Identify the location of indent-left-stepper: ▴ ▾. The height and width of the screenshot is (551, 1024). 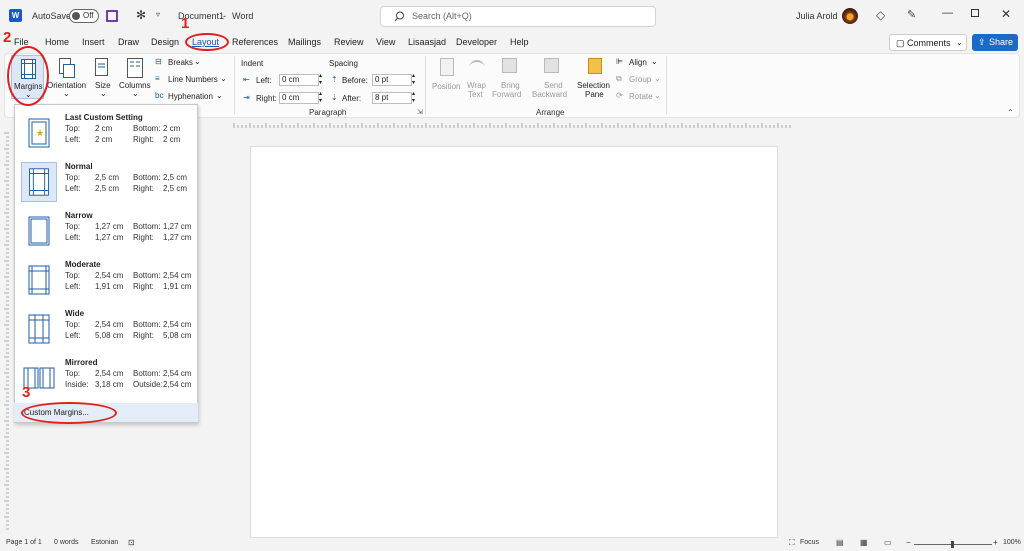
(320, 79).